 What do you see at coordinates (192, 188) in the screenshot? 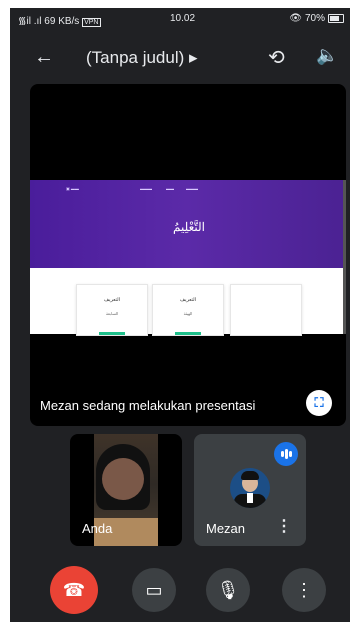
I see `slide-nav-3: ▬▬▬` at bounding box center [192, 188].